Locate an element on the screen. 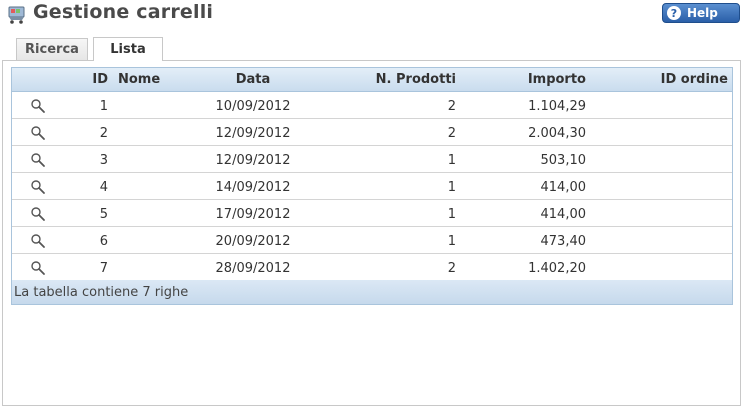 The image size is (744, 409). help-label: Help is located at coordinates (702, 13).